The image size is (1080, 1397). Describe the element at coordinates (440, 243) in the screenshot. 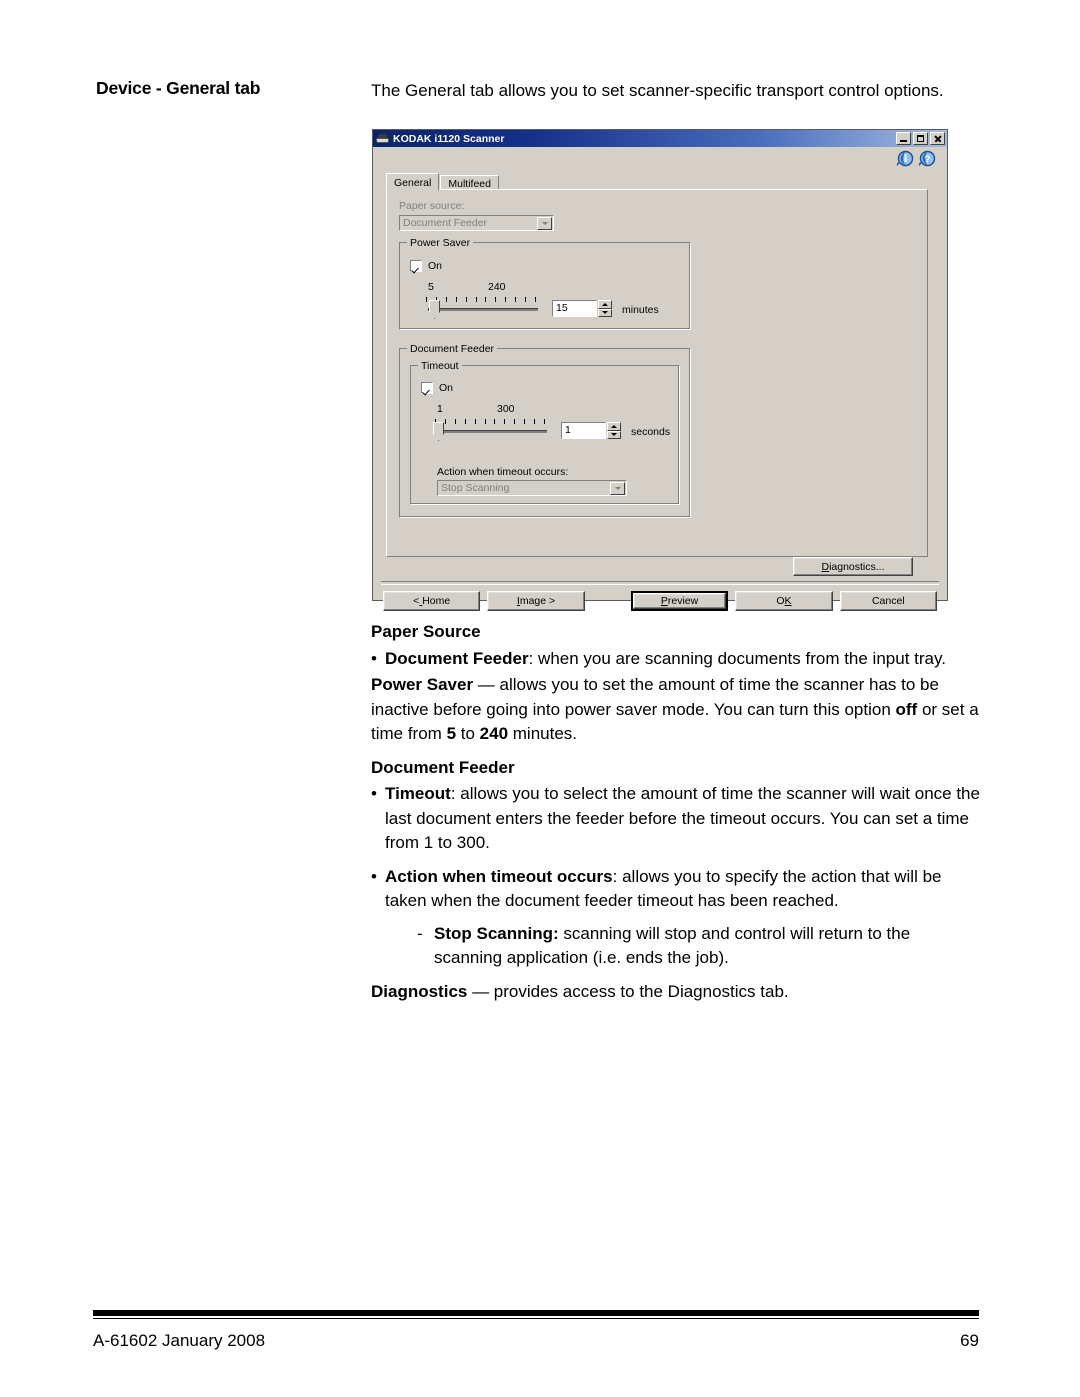

I see `power-saver-group-label: Power Saver` at that location.